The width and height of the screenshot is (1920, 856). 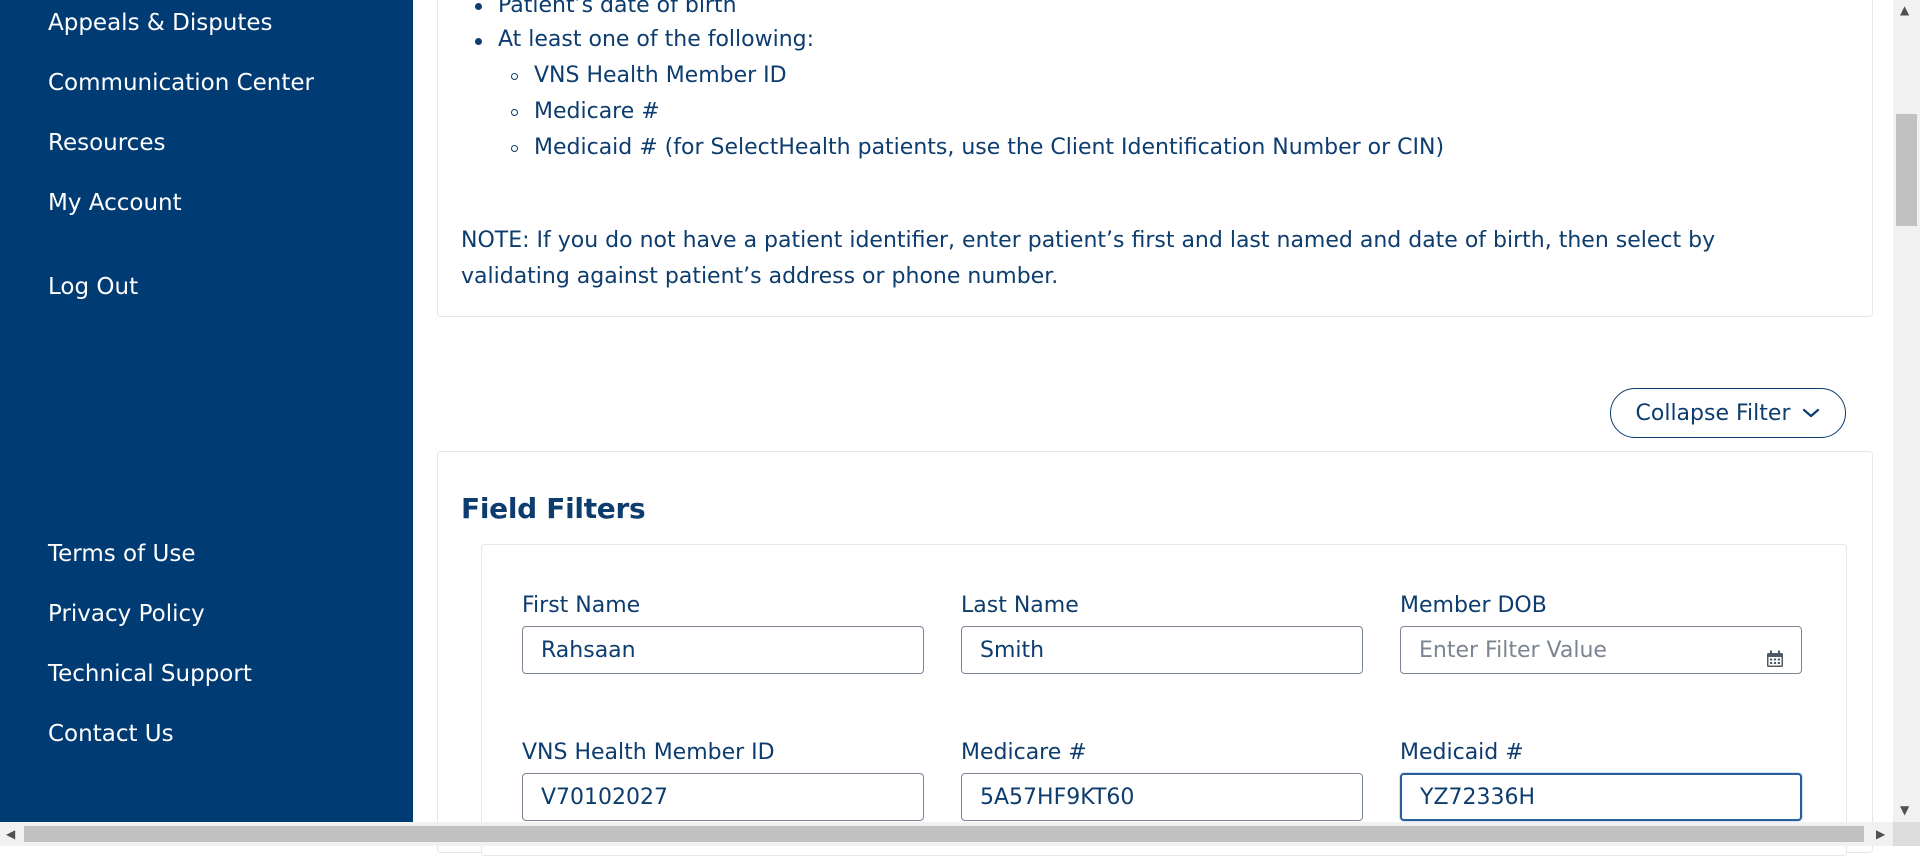 What do you see at coordinates (1162, 797) in the screenshot?
I see `medicare-input` at bounding box center [1162, 797].